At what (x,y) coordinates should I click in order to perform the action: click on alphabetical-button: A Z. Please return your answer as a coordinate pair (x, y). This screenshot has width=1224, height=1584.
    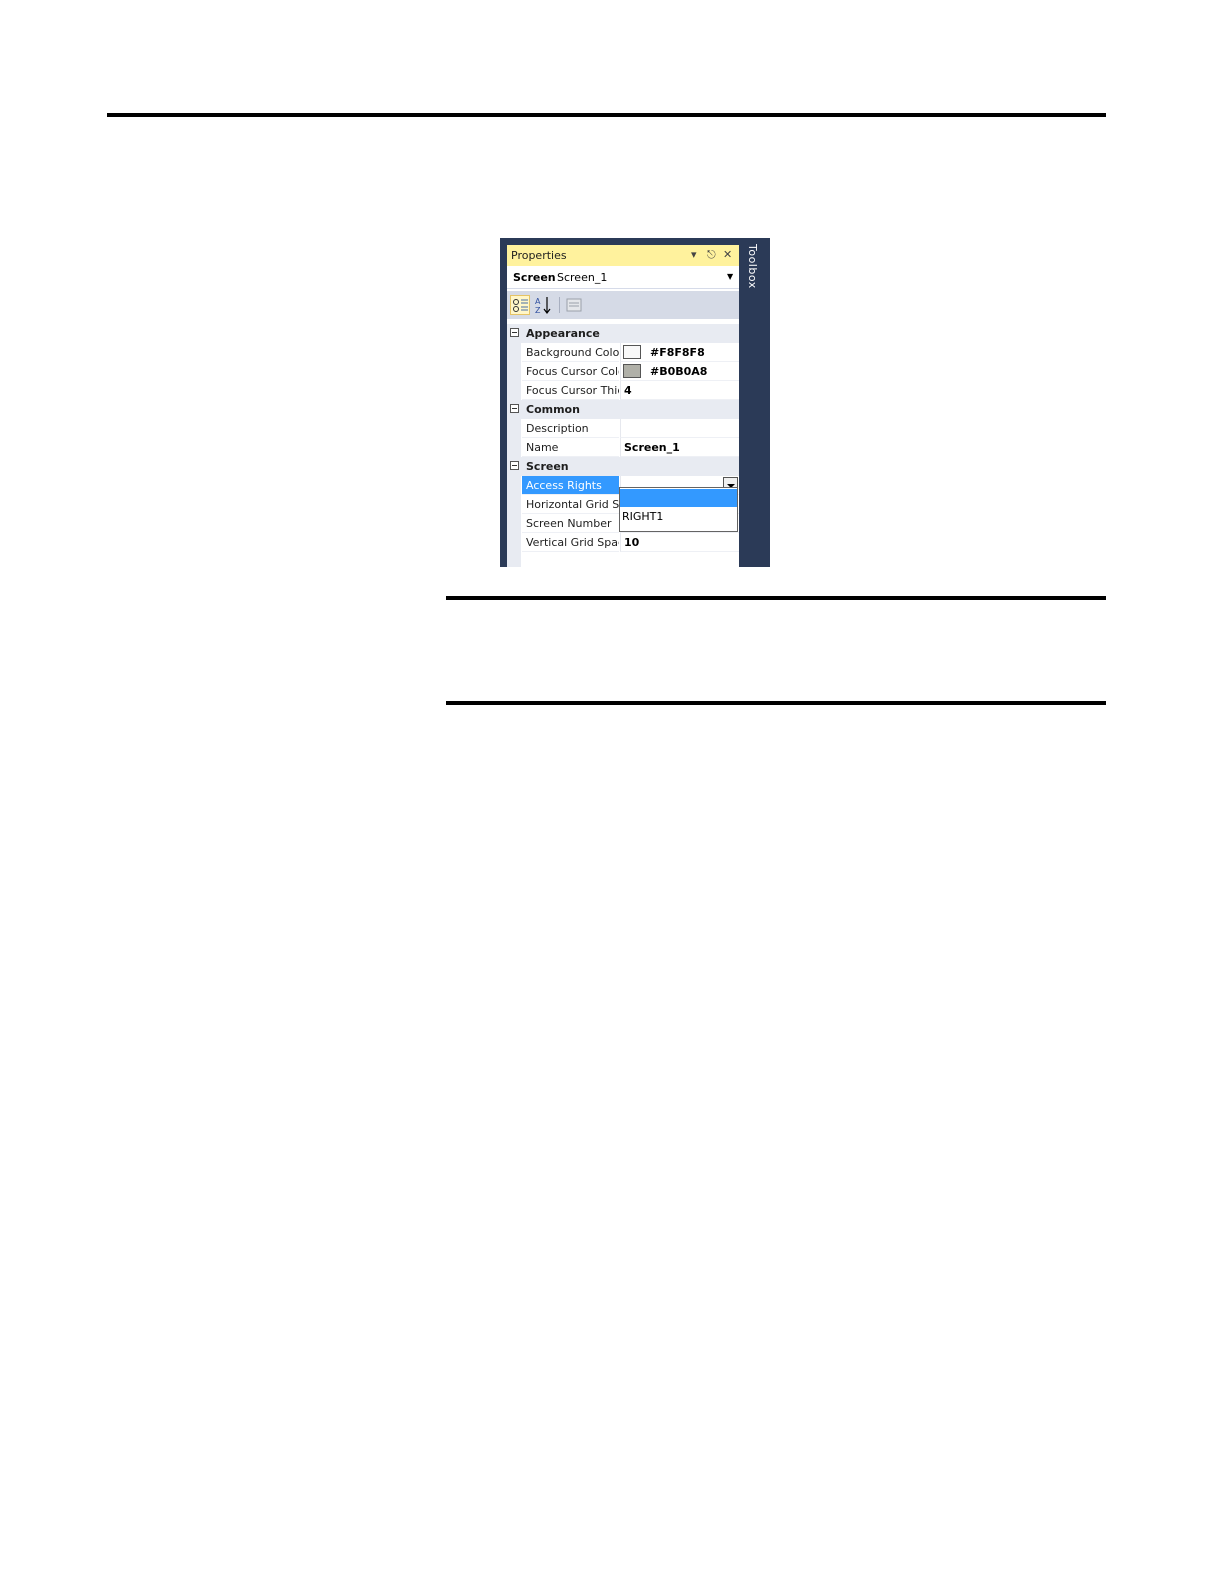
    Looking at the image, I should click on (544, 305).